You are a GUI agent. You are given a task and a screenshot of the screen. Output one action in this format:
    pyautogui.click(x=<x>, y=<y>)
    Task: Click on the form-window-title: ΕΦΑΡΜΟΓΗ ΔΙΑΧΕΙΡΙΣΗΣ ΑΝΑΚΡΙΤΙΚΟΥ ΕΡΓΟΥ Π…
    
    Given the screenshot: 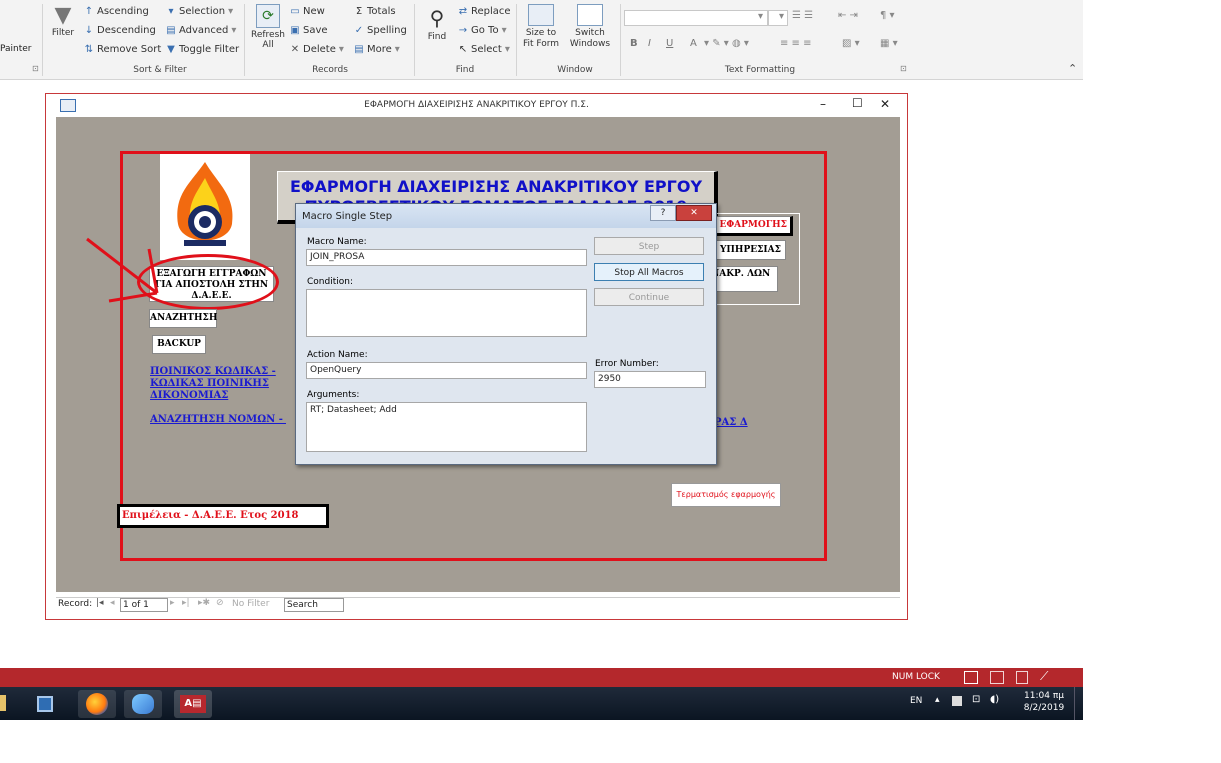 What is the action you would take?
    pyautogui.click(x=476, y=105)
    